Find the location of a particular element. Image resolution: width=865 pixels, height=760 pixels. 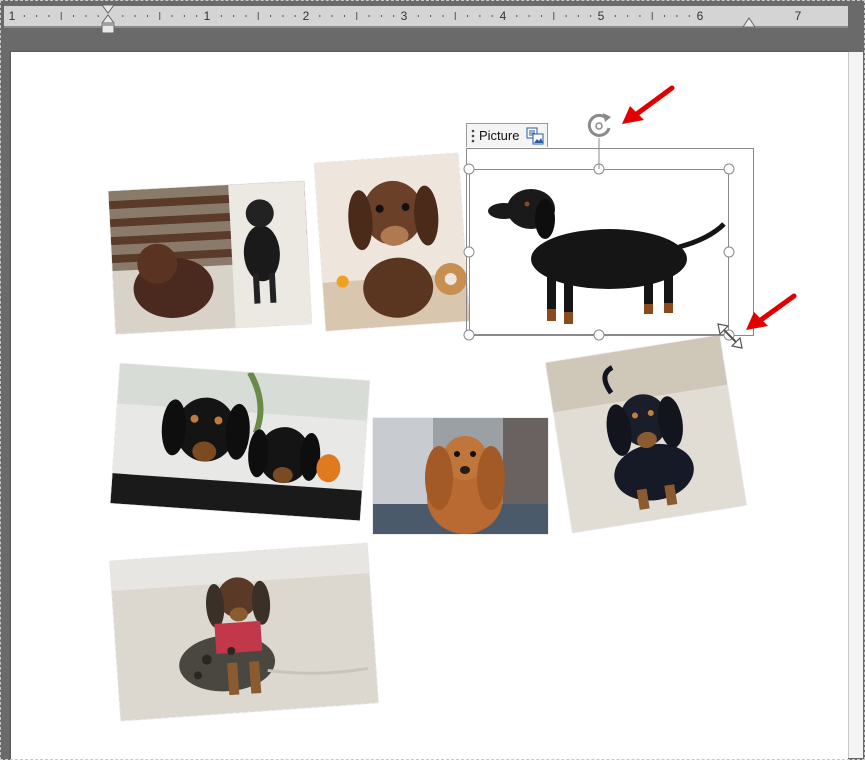

resize-handle-top-left is located at coordinates (469, 169).